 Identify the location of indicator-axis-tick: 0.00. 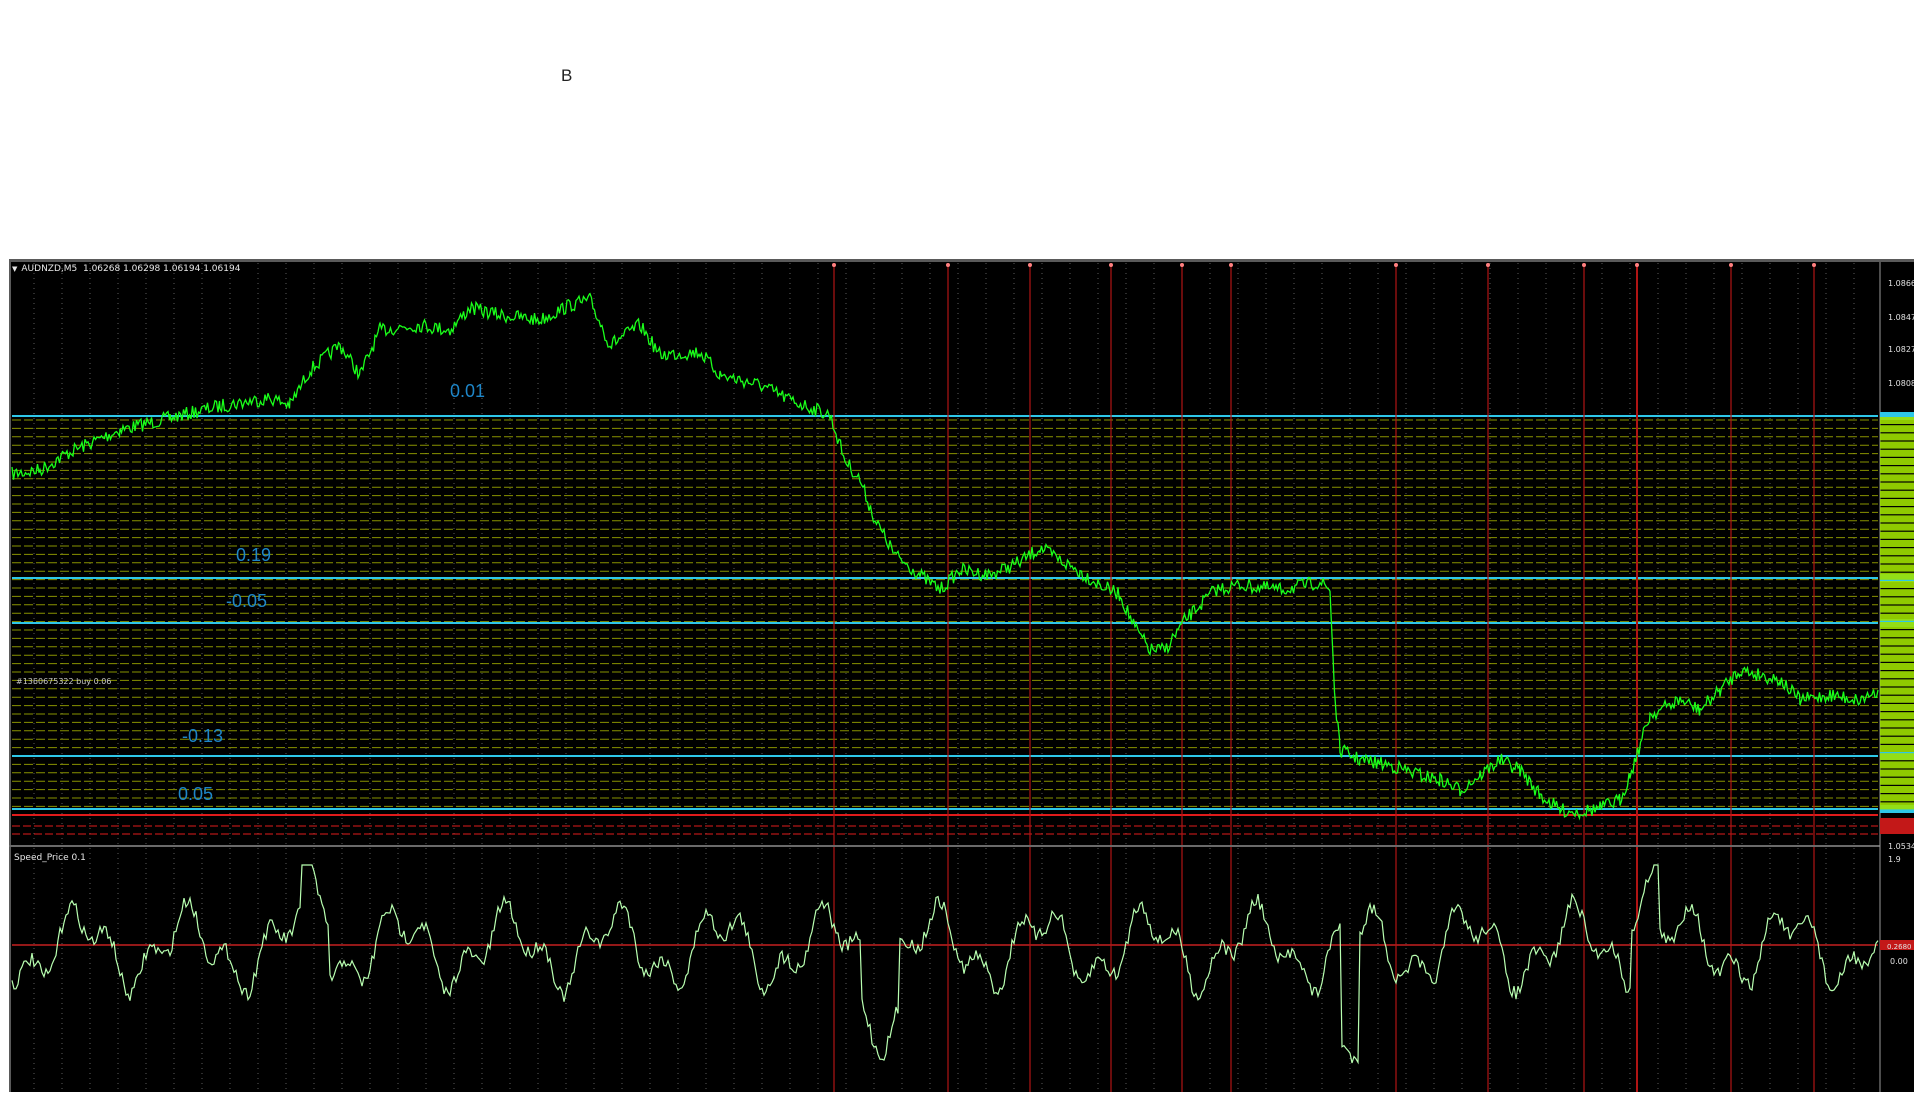
(1899, 961).